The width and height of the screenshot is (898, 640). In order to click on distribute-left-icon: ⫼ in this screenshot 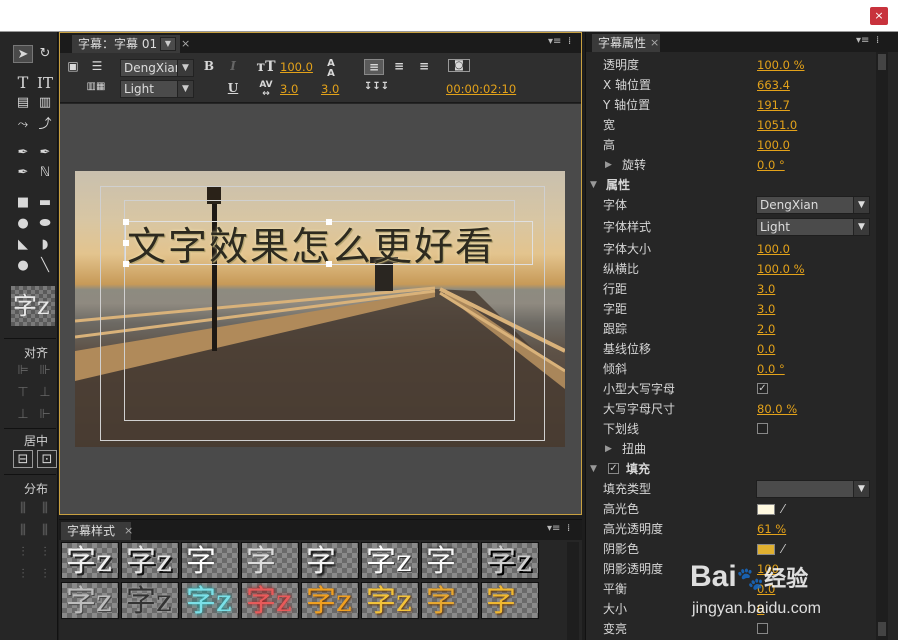, I will do `click(23, 509)`.